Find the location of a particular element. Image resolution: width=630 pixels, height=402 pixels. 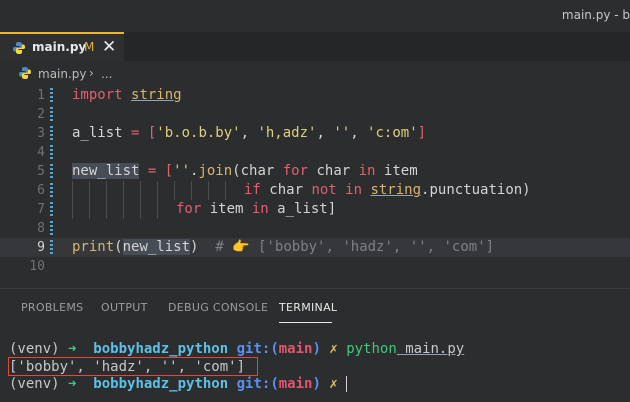

line-number: 10 is located at coordinates (37, 266).